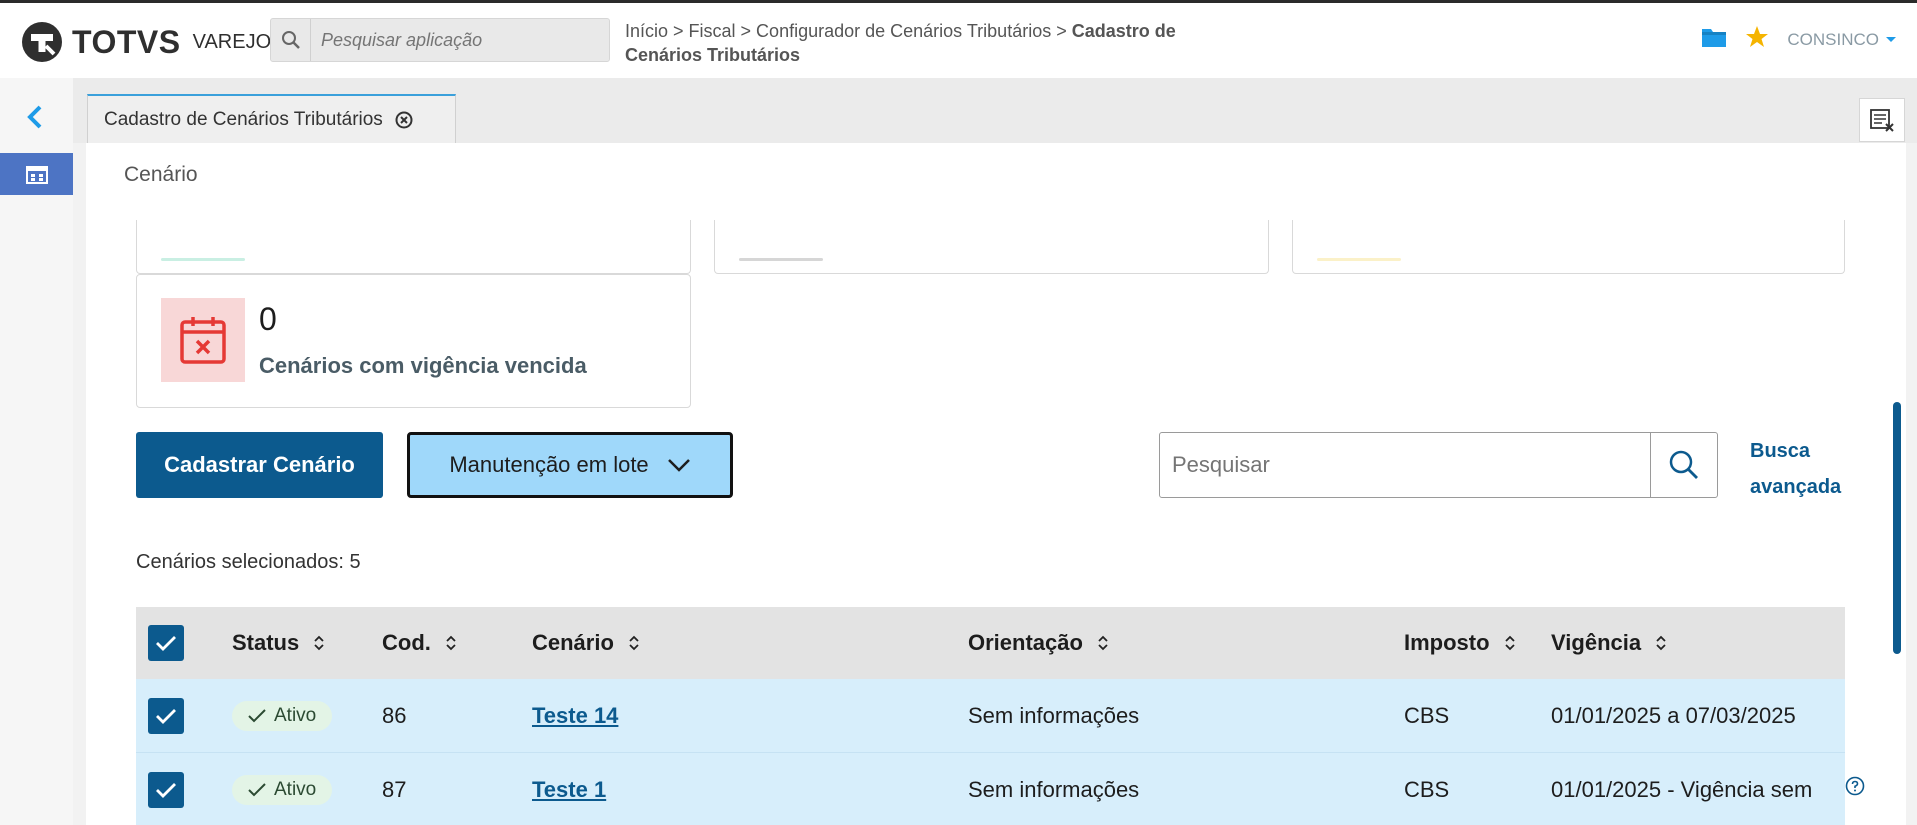 The image size is (1917, 825). I want to click on scenario-link: Teste 1, so click(569, 790).